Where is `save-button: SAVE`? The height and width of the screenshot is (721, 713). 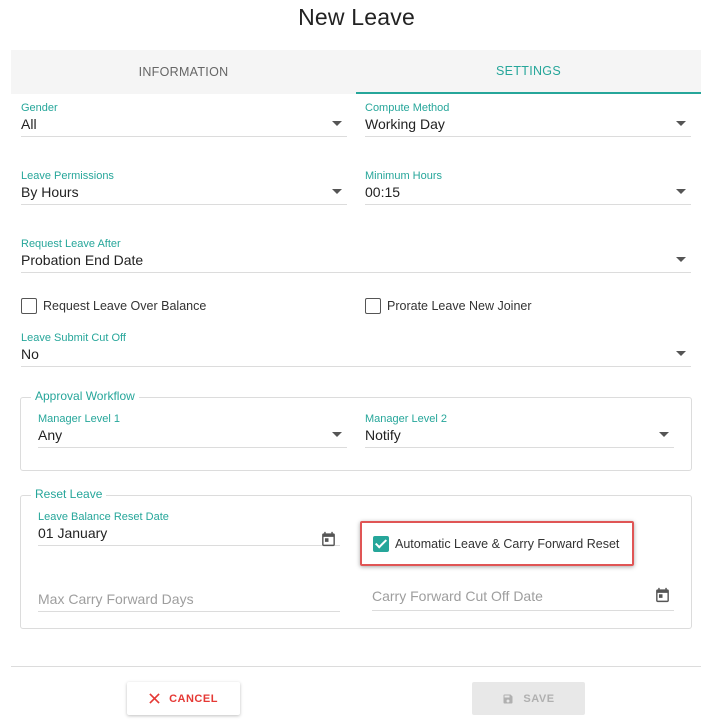 save-button: SAVE is located at coordinates (528, 698).